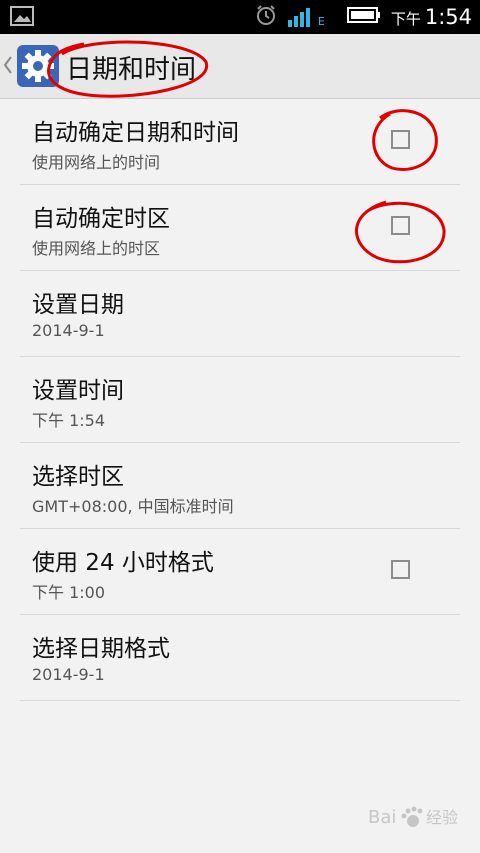  I want to click on setting-label: 设置时间, so click(78, 391).